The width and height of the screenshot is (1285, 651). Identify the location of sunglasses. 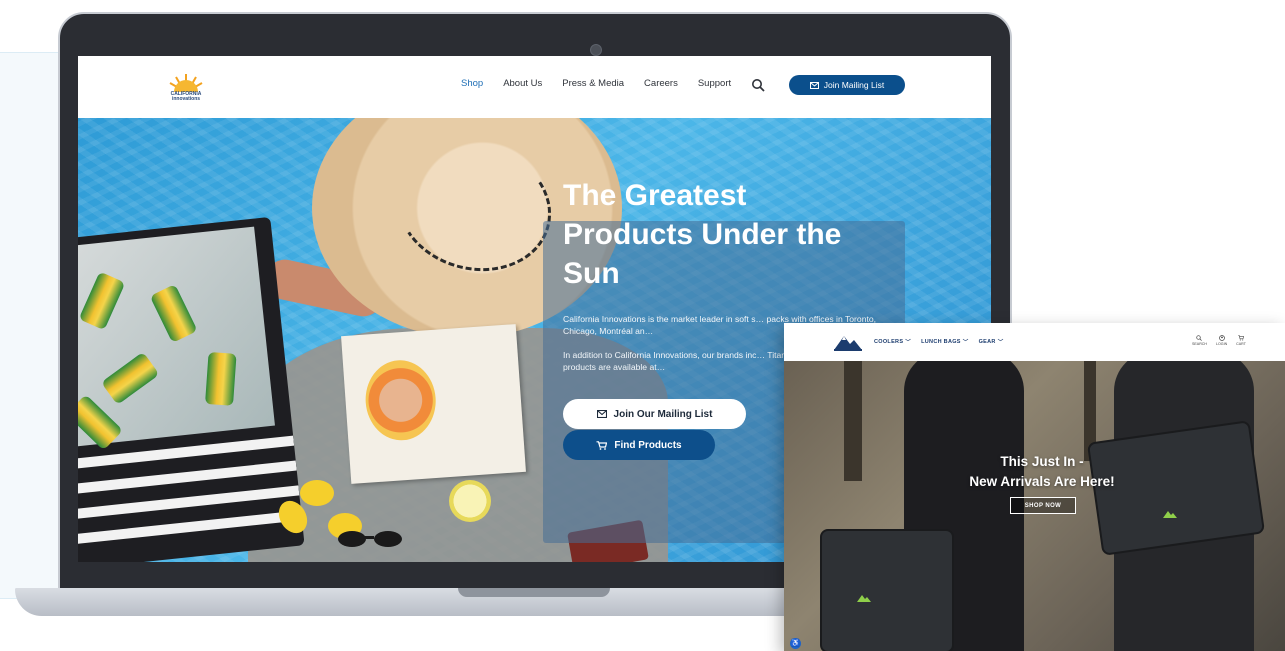
(370, 539).